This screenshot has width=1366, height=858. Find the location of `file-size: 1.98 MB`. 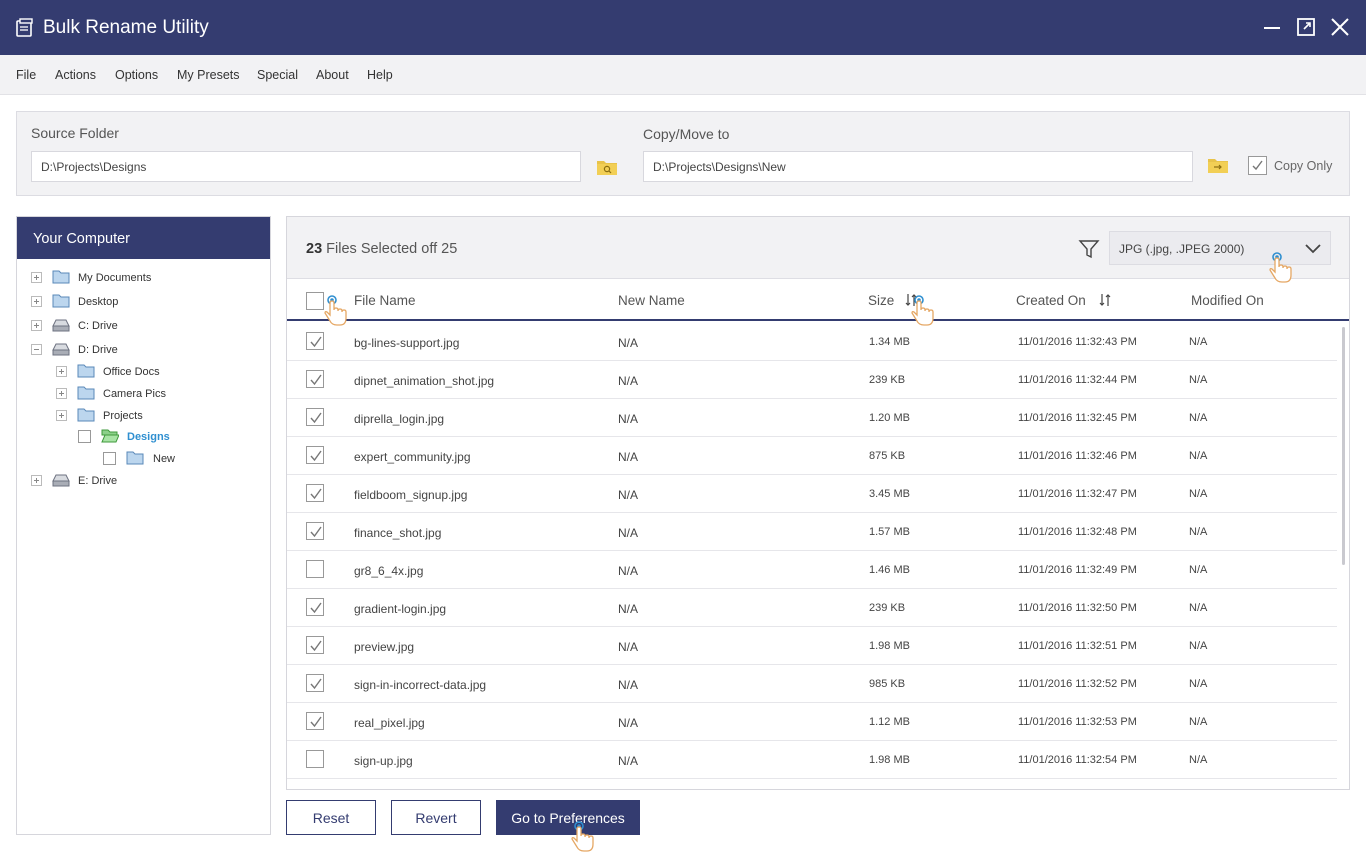

file-size: 1.98 MB is located at coordinates (889, 760).